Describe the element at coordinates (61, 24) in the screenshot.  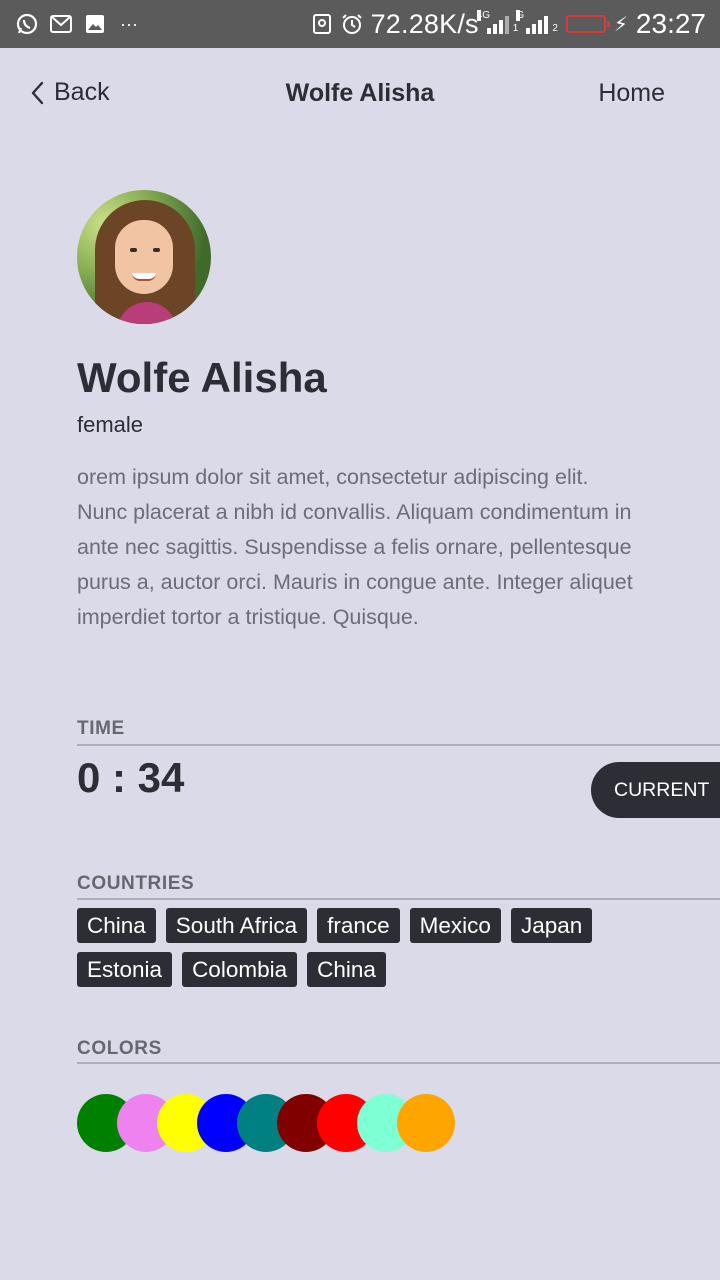
I see `gmail-icon` at that location.